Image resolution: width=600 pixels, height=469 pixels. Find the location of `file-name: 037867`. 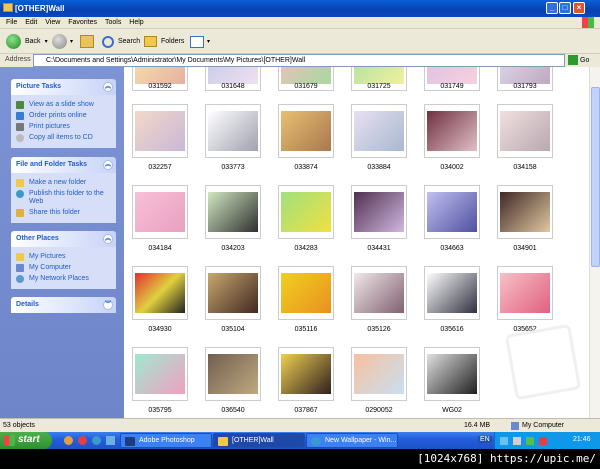

file-name: 037867 is located at coordinates (306, 410).